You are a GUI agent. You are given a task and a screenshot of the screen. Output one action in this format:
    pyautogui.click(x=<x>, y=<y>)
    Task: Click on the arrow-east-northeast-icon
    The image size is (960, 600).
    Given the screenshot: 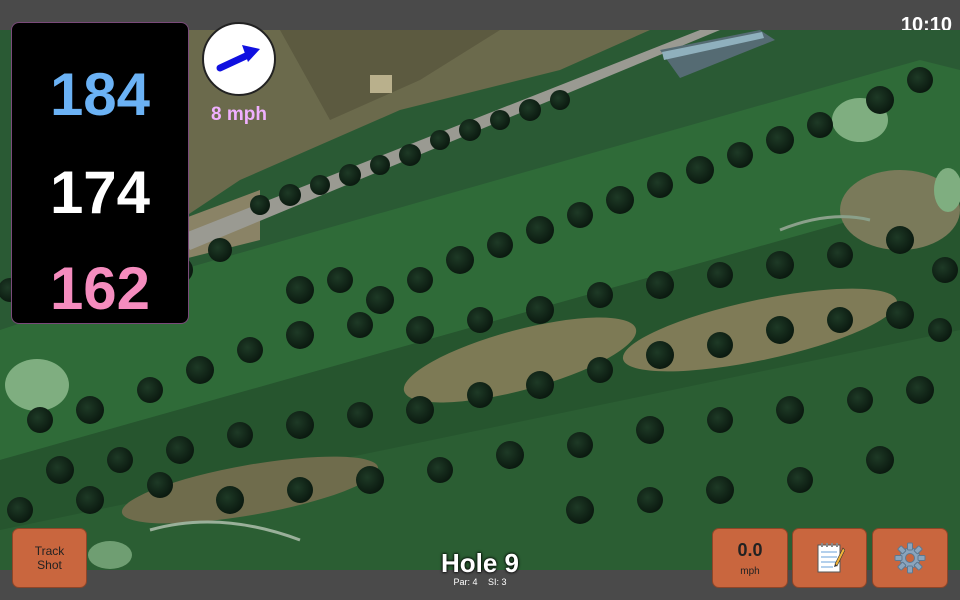 What is the action you would take?
    pyautogui.click(x=238, y=58)
    